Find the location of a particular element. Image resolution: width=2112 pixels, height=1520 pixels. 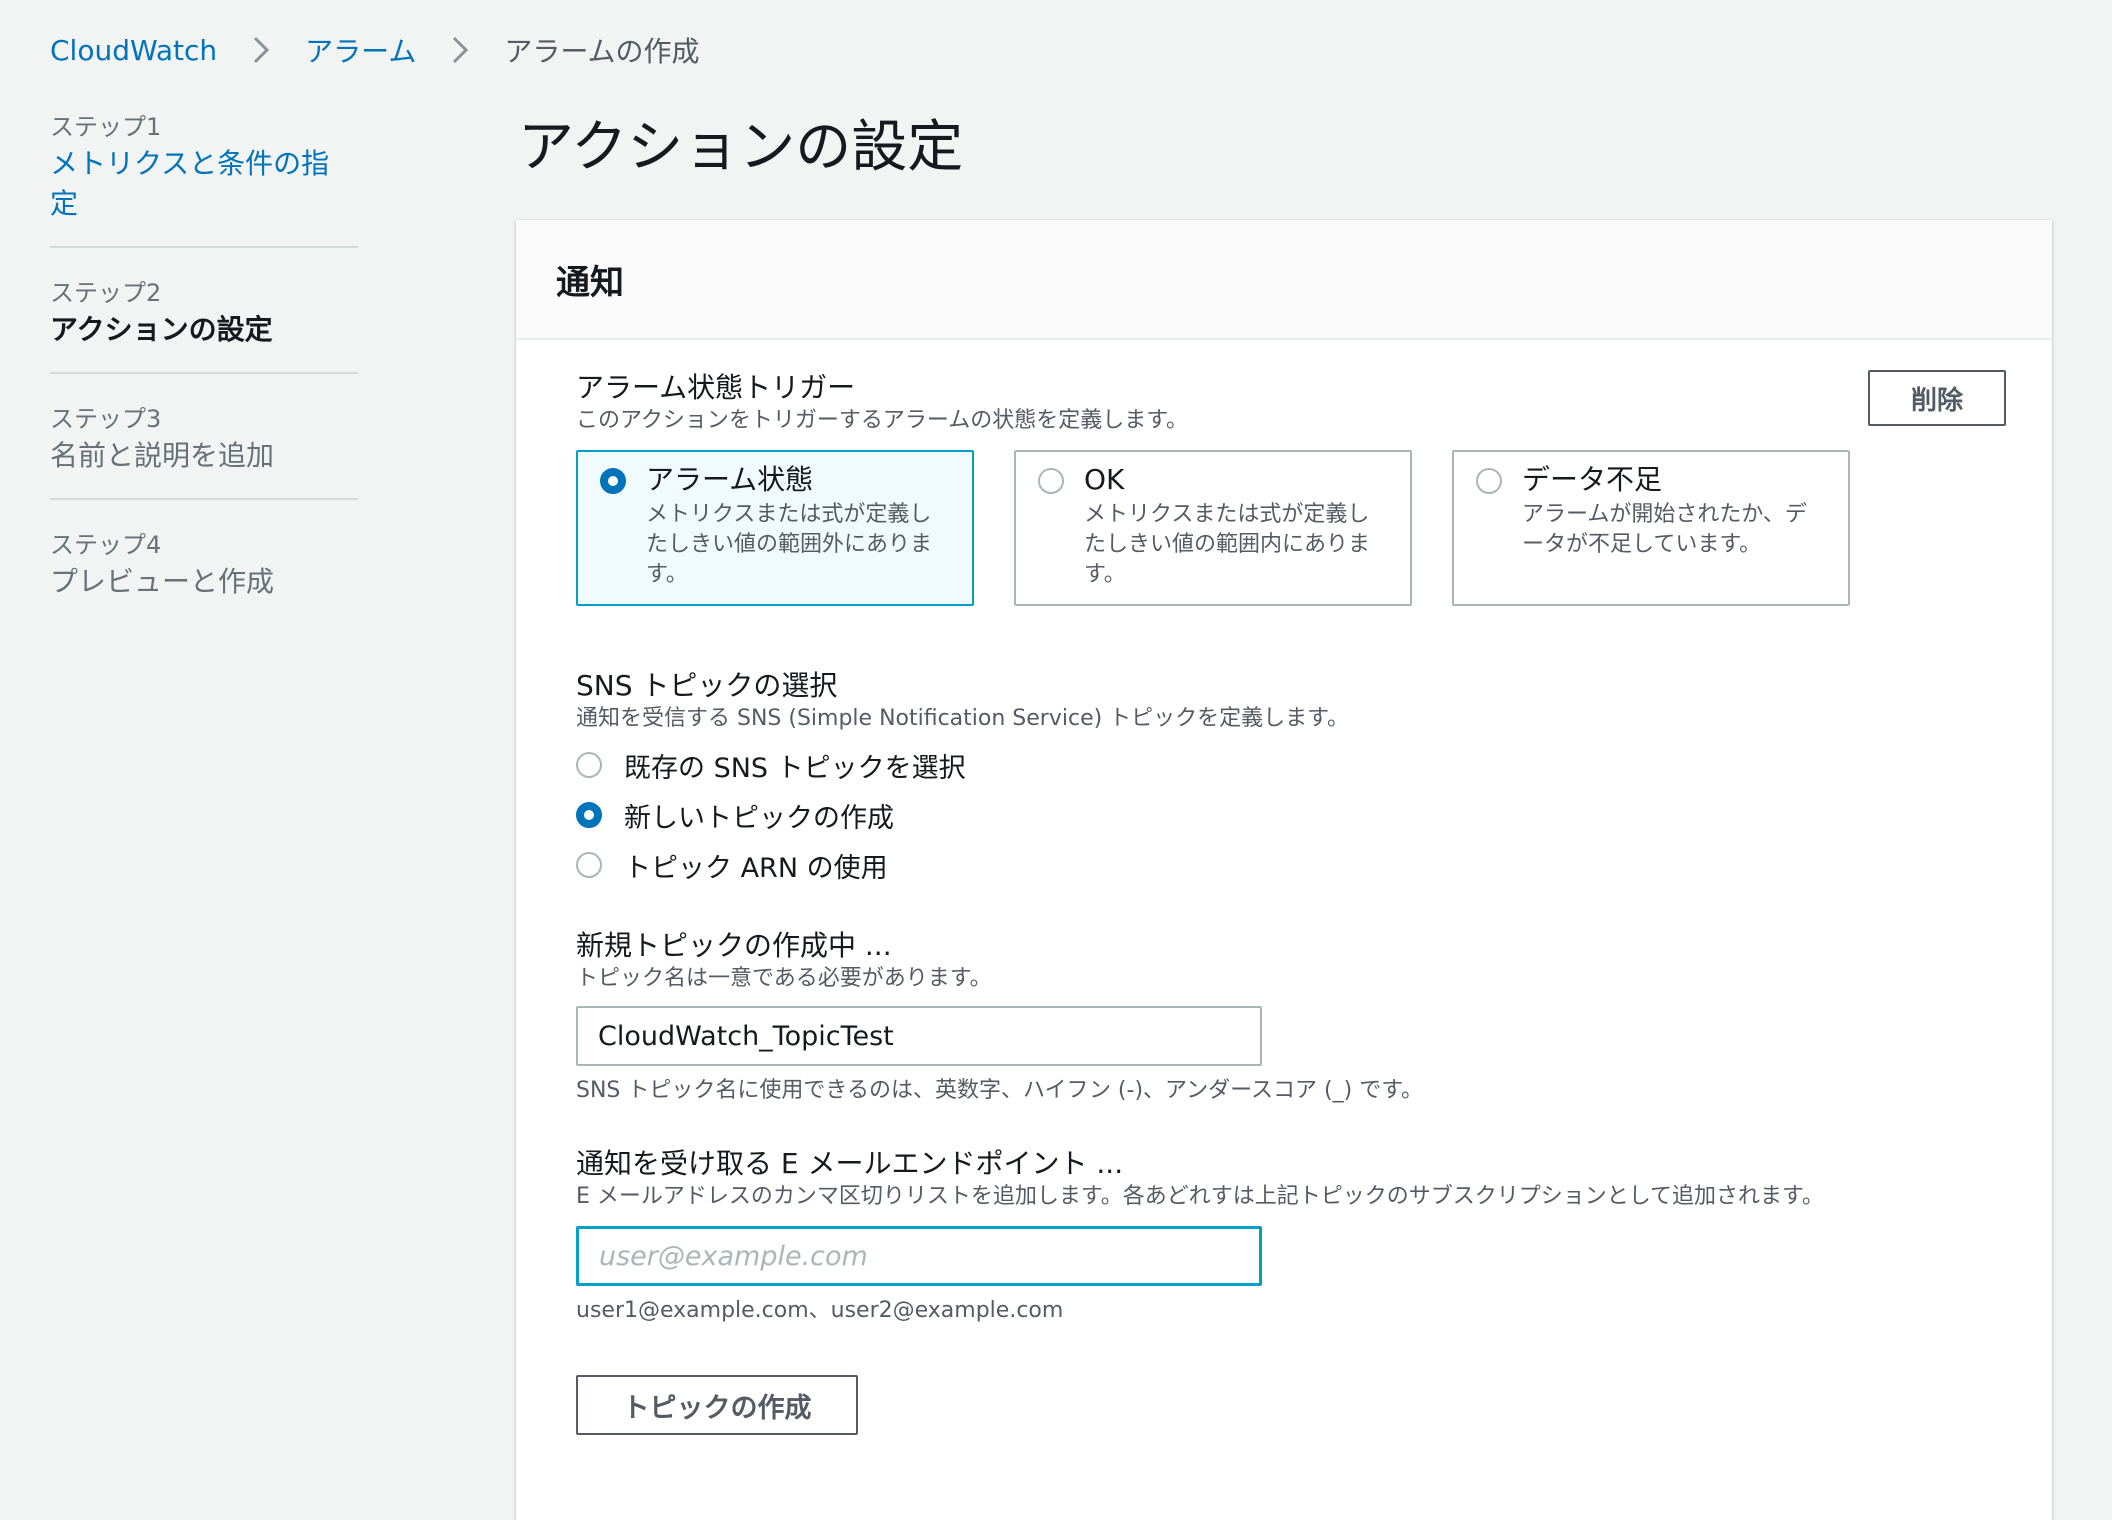

sns-option-arn: トピック ARN の使用 is located at coordinates (732, 865).